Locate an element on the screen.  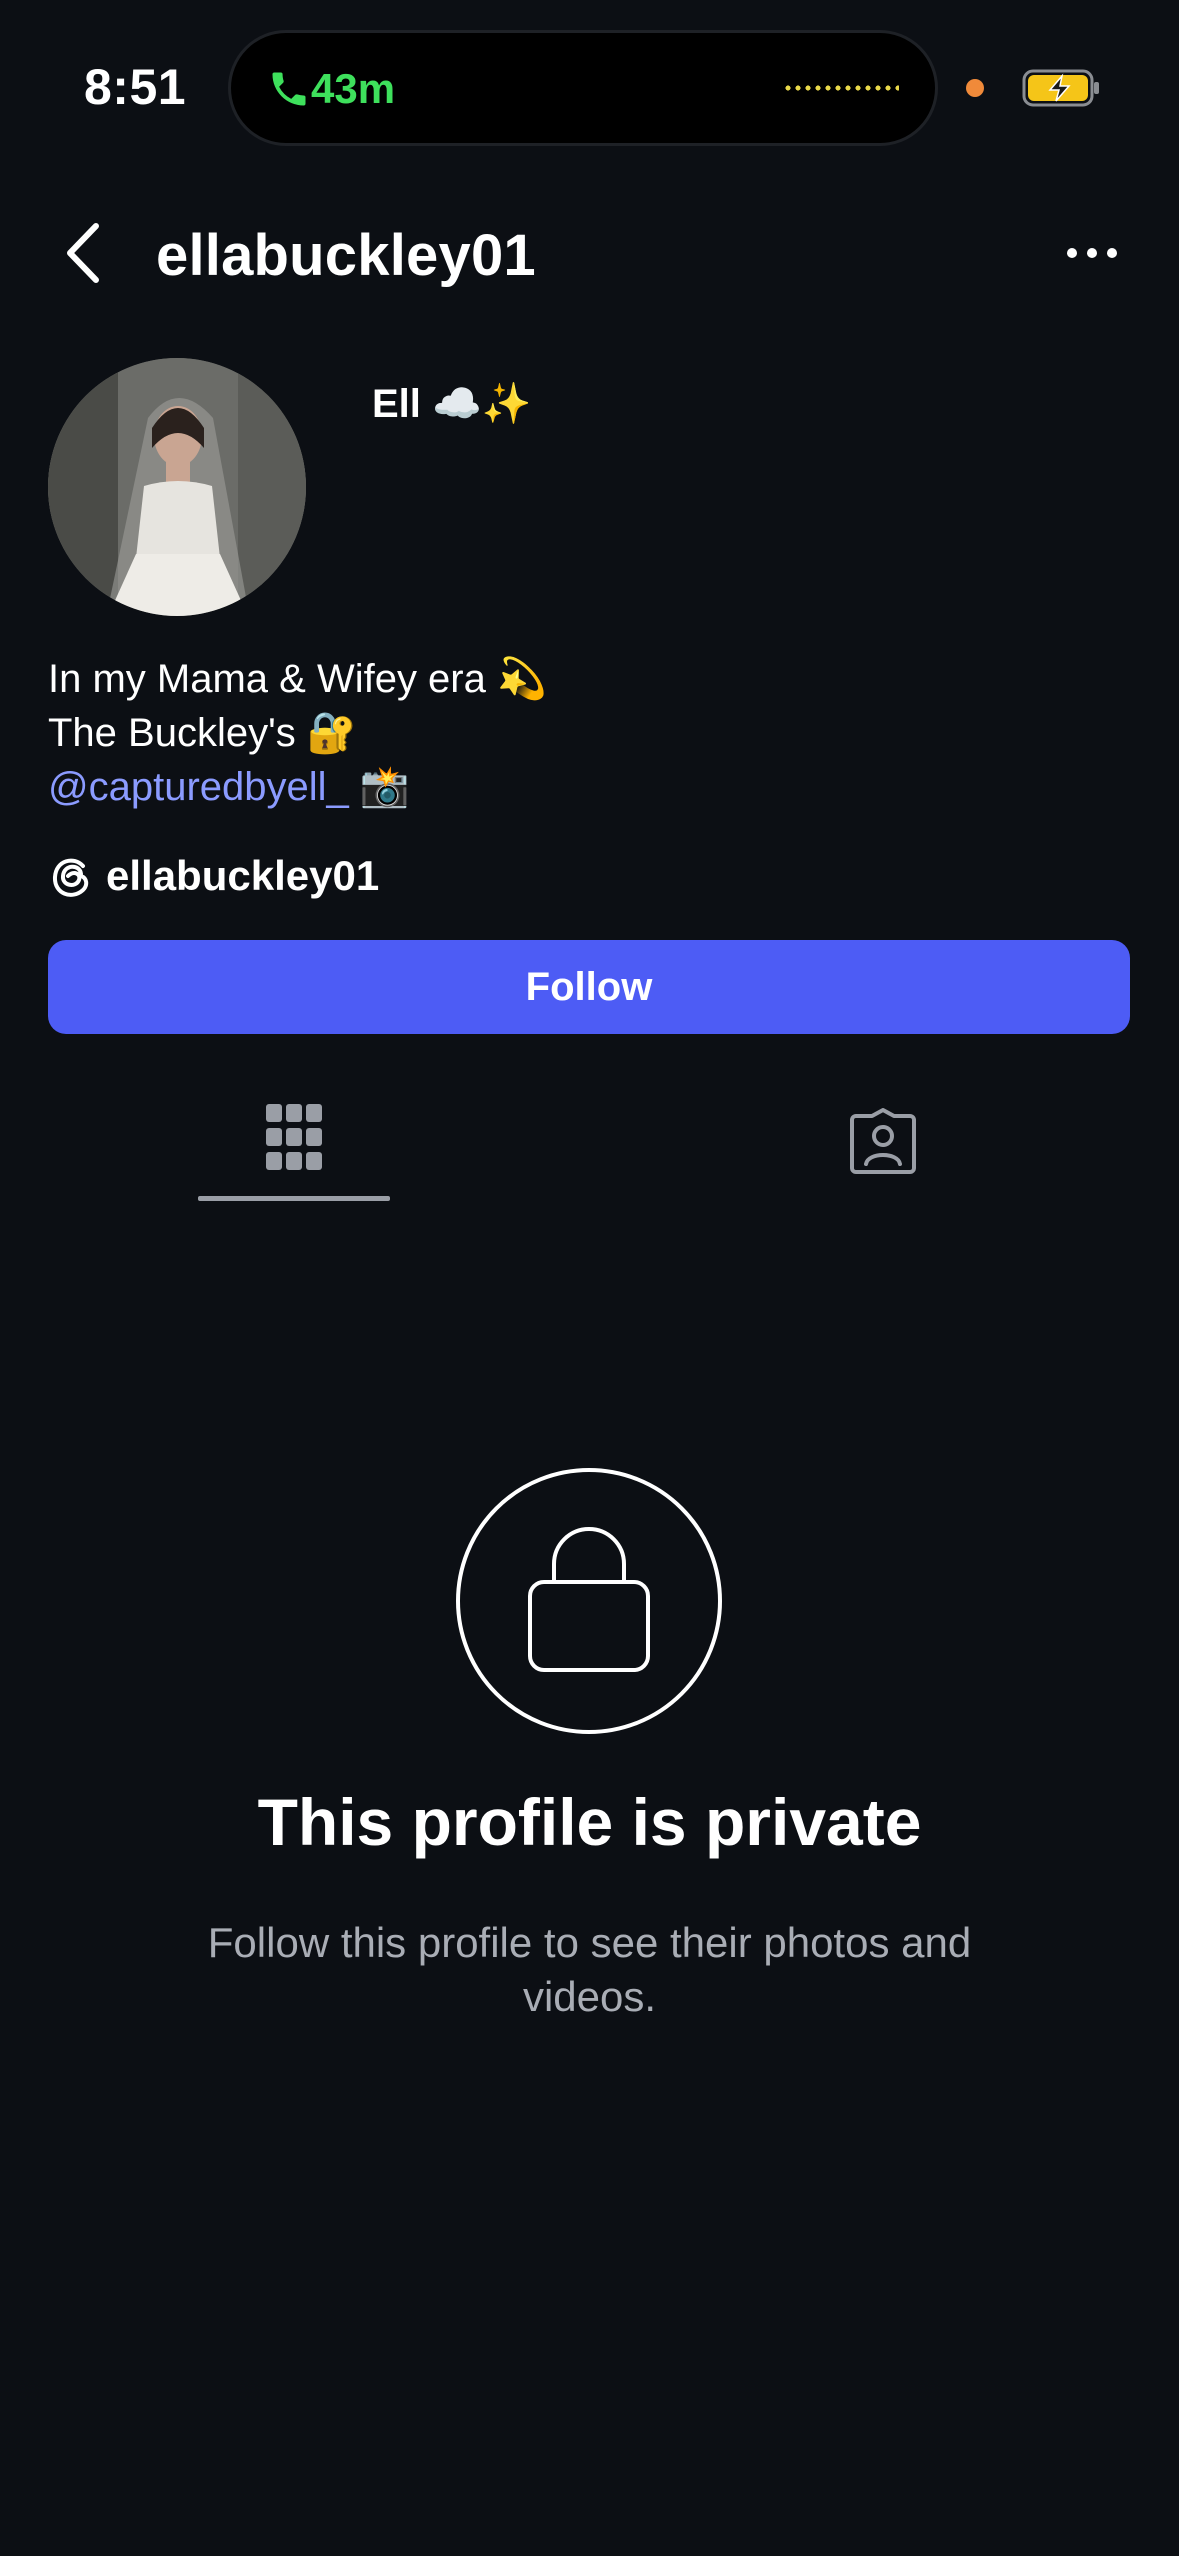
tab-tagged is located at coordinates (886, 1145).